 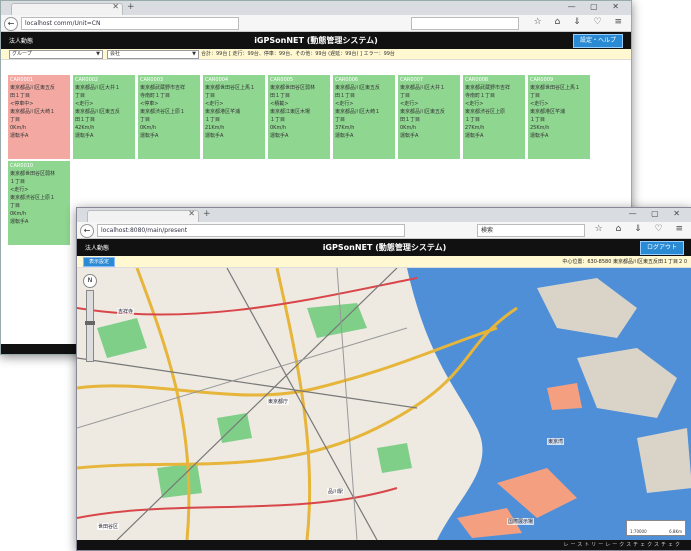 I want to click on logout-button: ログアウト, so click(x=661, y=248).